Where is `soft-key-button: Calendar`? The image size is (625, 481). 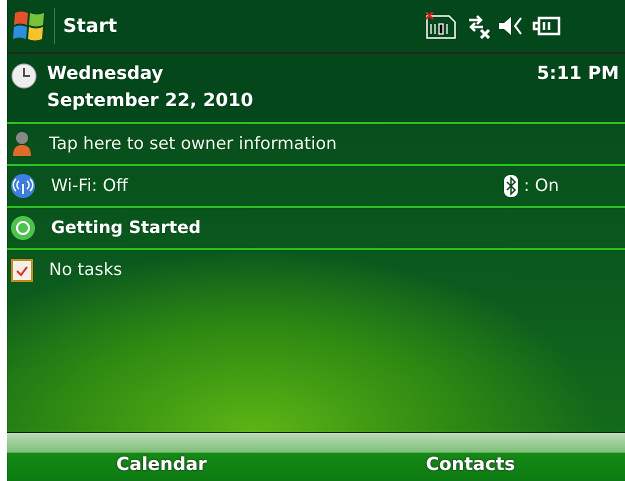 soft-key-button: Calendar is located at coordinates (161, 457).